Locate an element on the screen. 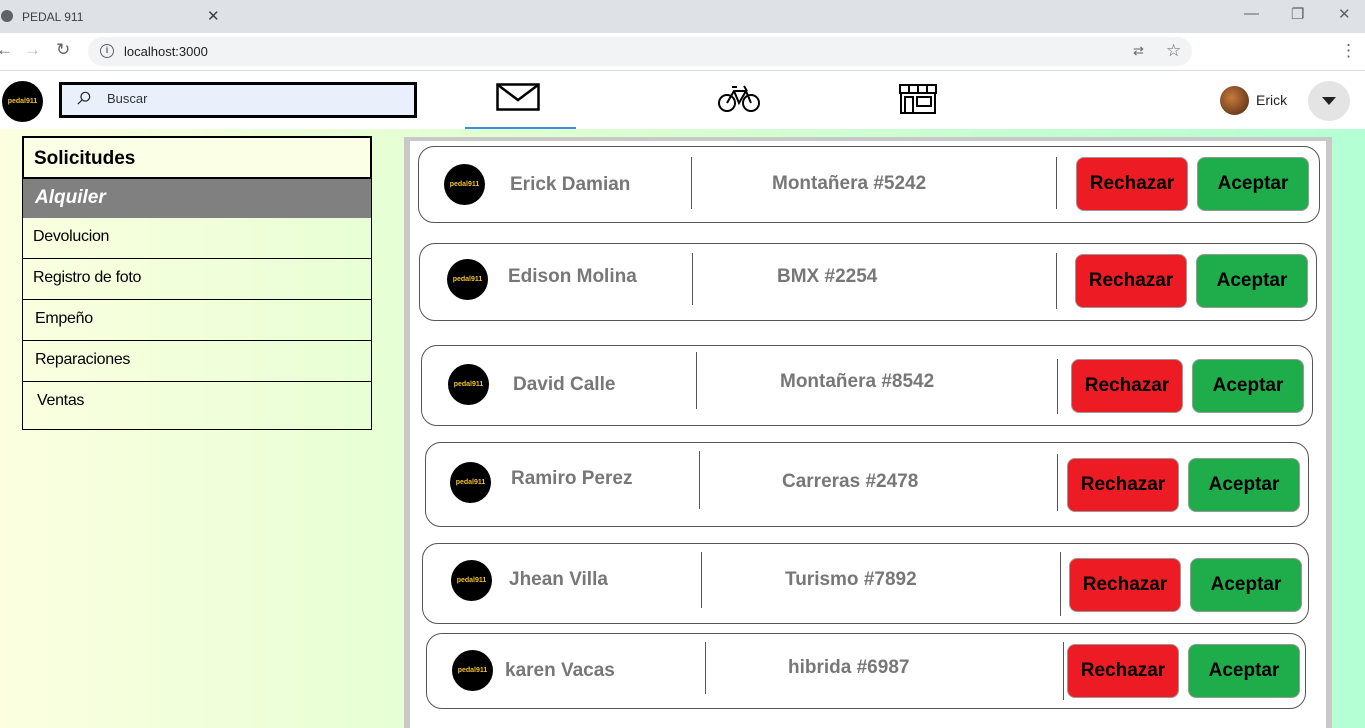  request-name: Edison Molina is located at coordinates (572, 276).